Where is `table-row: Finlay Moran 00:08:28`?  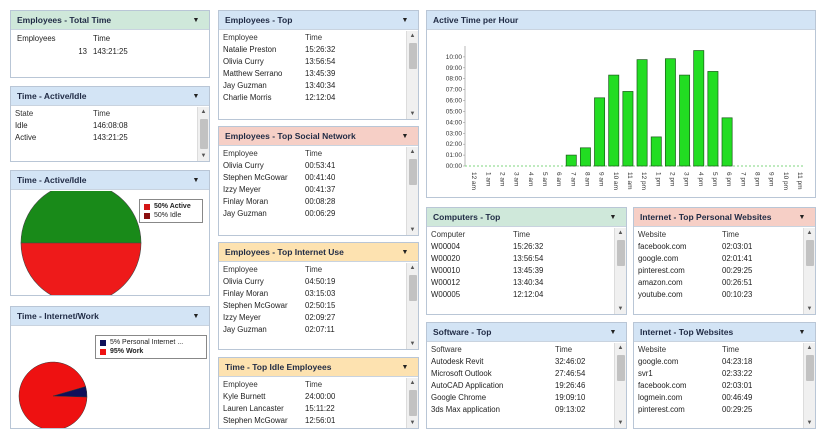 table-row: Finlay Moran 00:08:28 is located at coordinates (312, 201).